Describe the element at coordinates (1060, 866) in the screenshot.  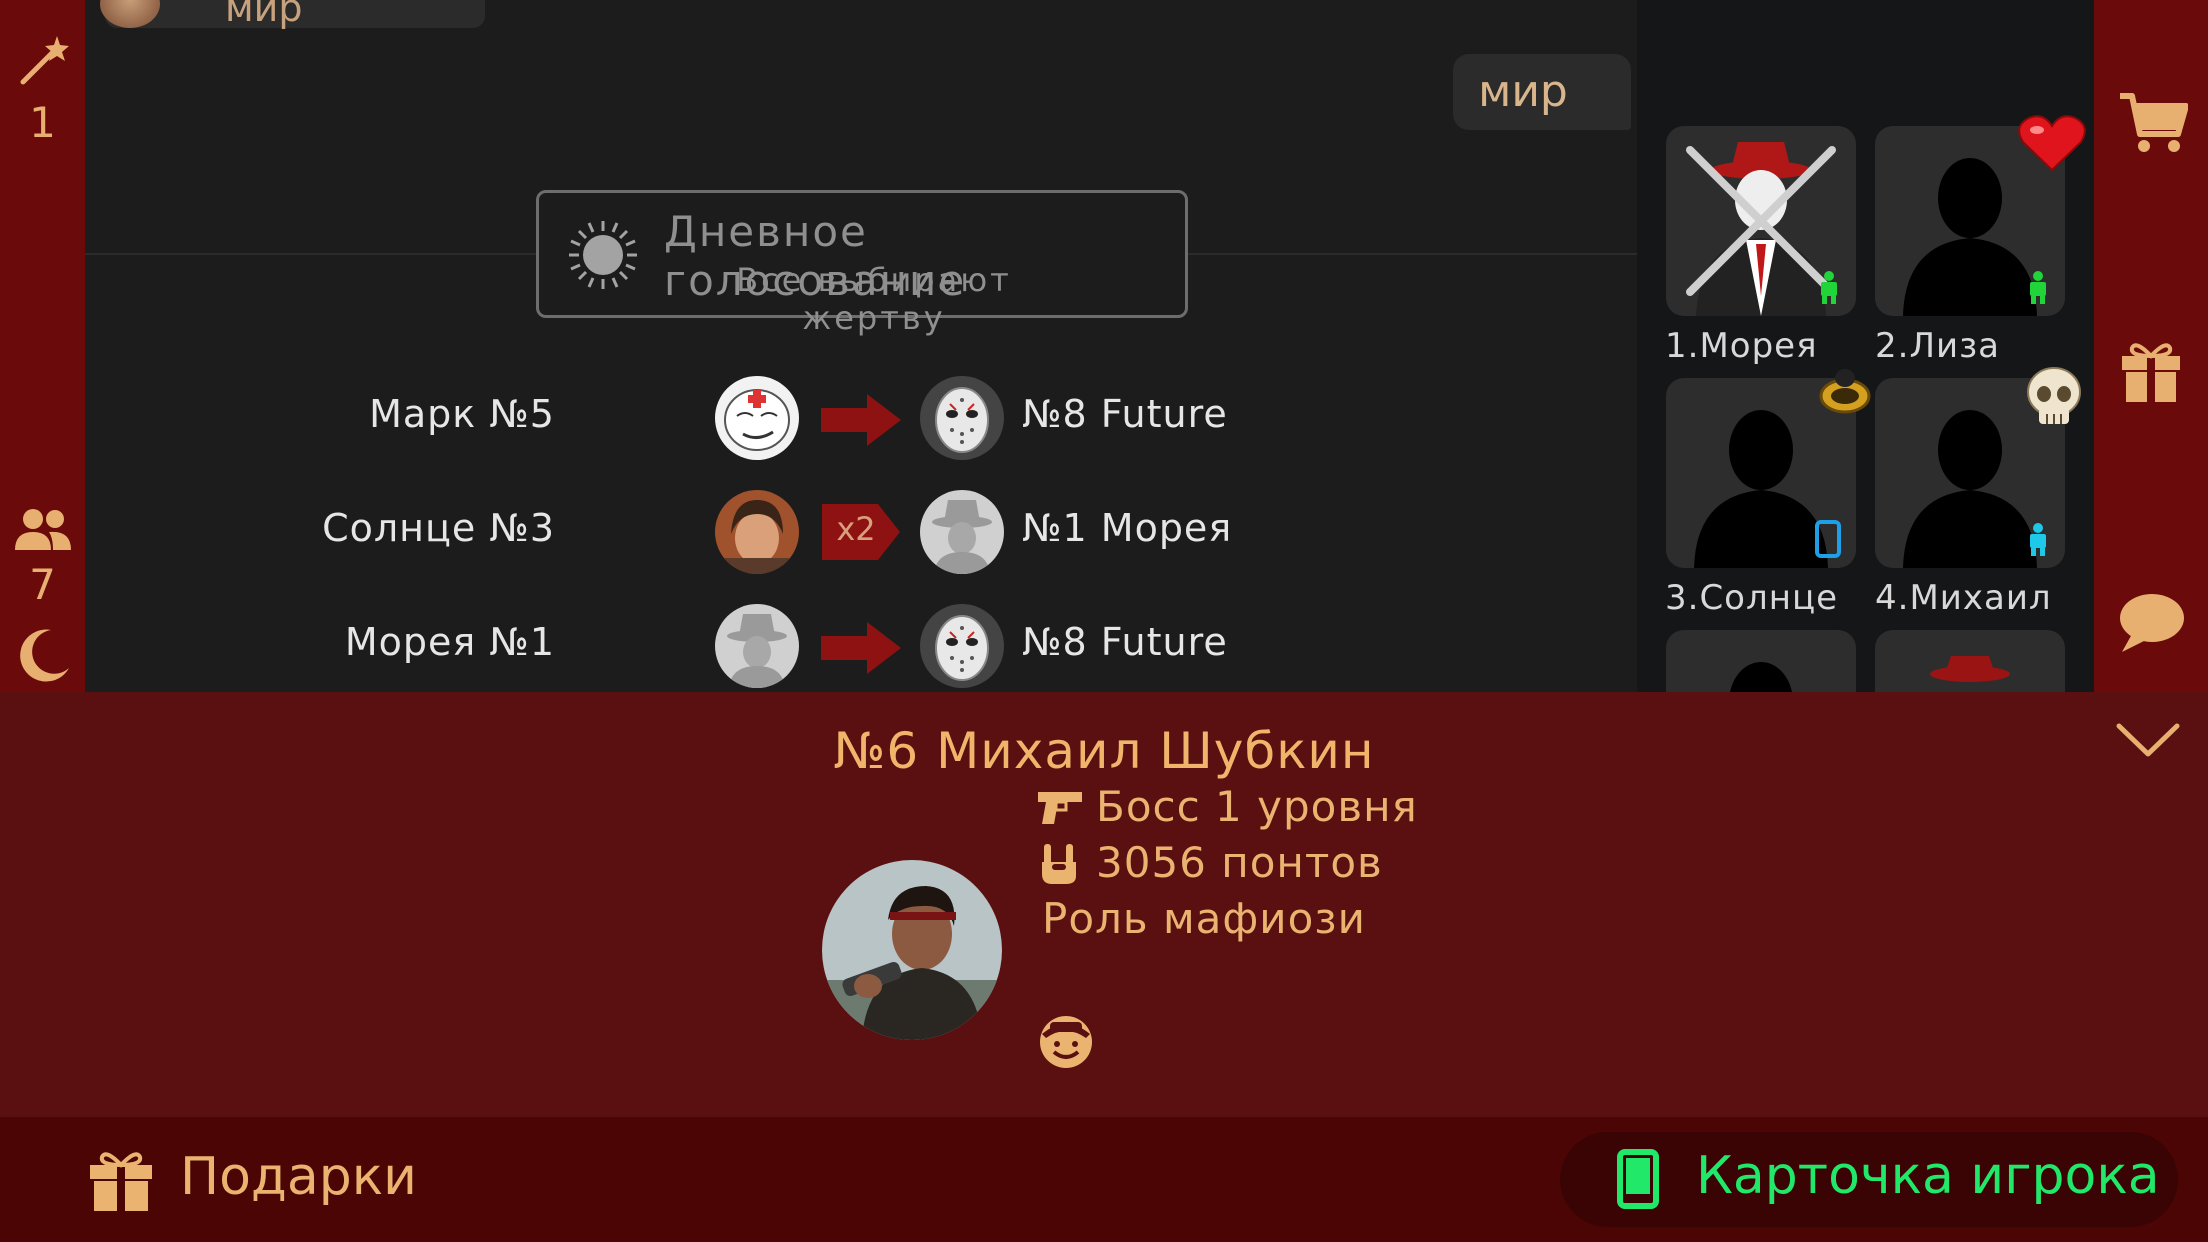
I see `rock-hand-icon` at that location.